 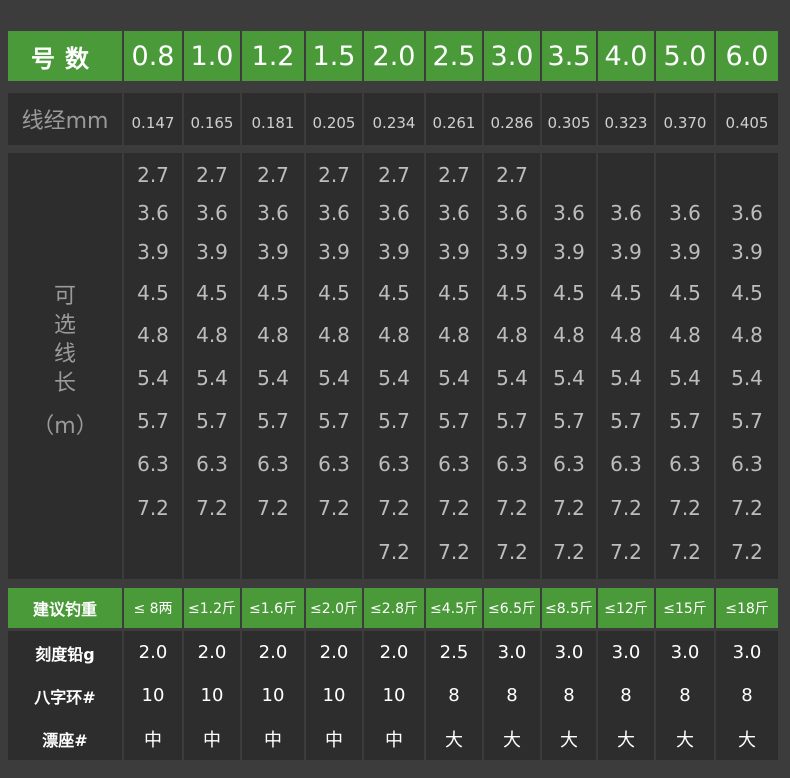 What do you see at coordinates (746, 56) in the screenshot?
I see `size-header-cell: 6.0` at bounding box center [746, 56].